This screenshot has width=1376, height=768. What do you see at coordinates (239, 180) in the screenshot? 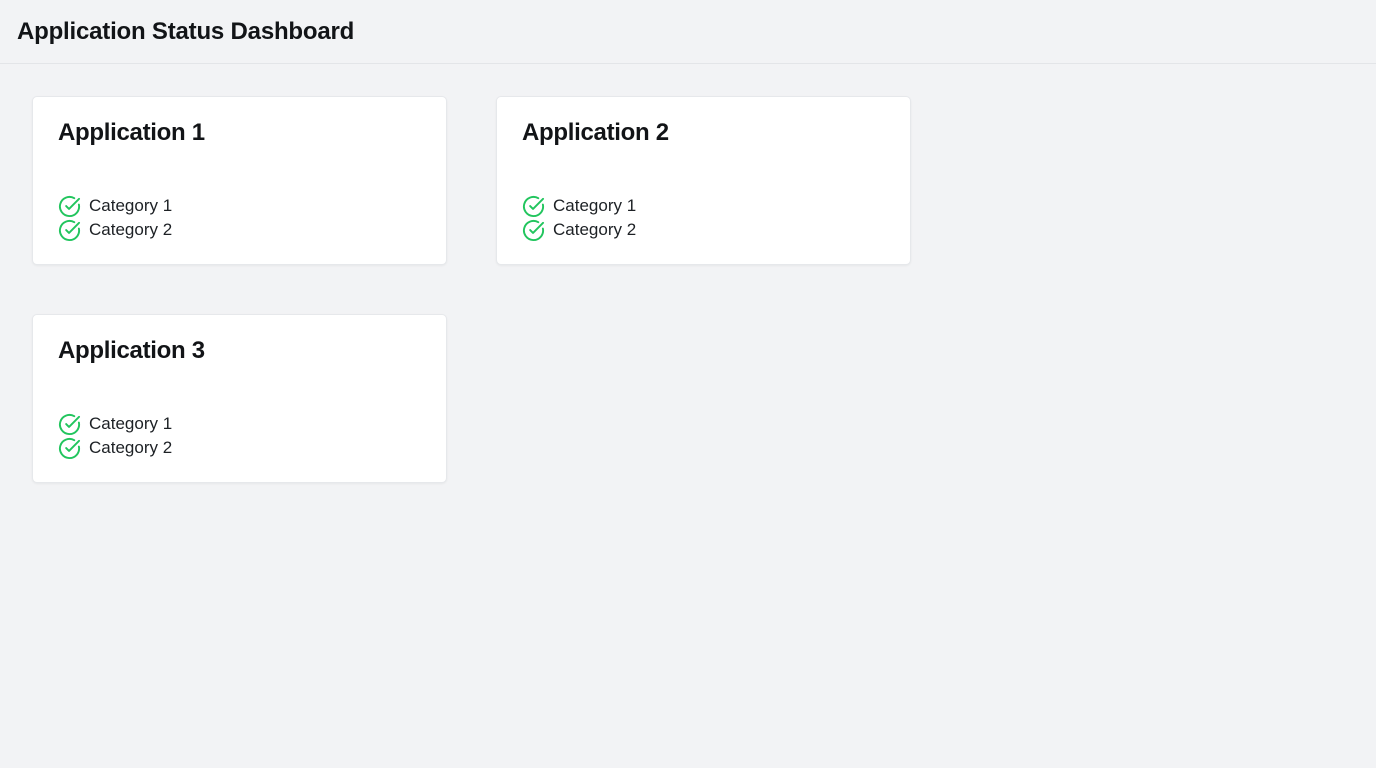
I see `application-card: Application 1 Category 1 Category 2` at bounding box center [239, 180].